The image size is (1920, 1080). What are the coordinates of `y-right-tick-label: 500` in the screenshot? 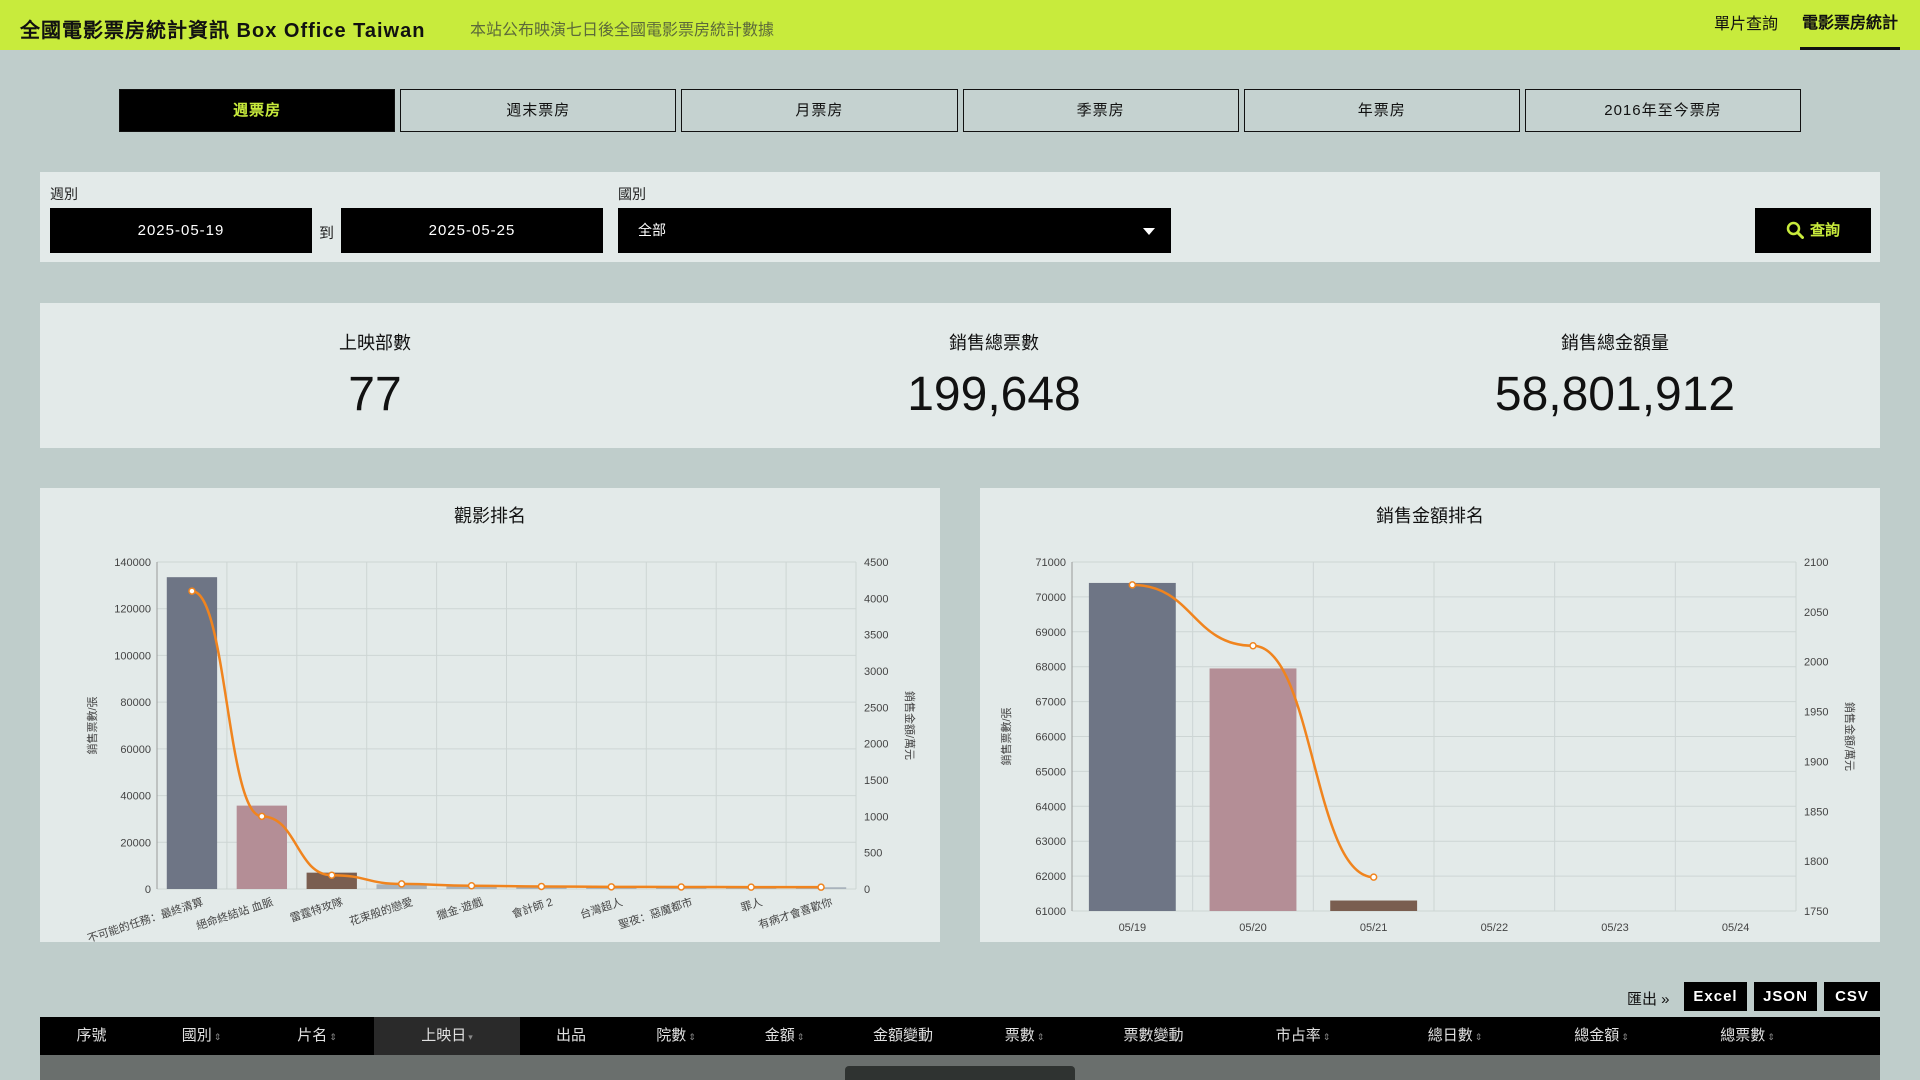 It's located at (873, 854).